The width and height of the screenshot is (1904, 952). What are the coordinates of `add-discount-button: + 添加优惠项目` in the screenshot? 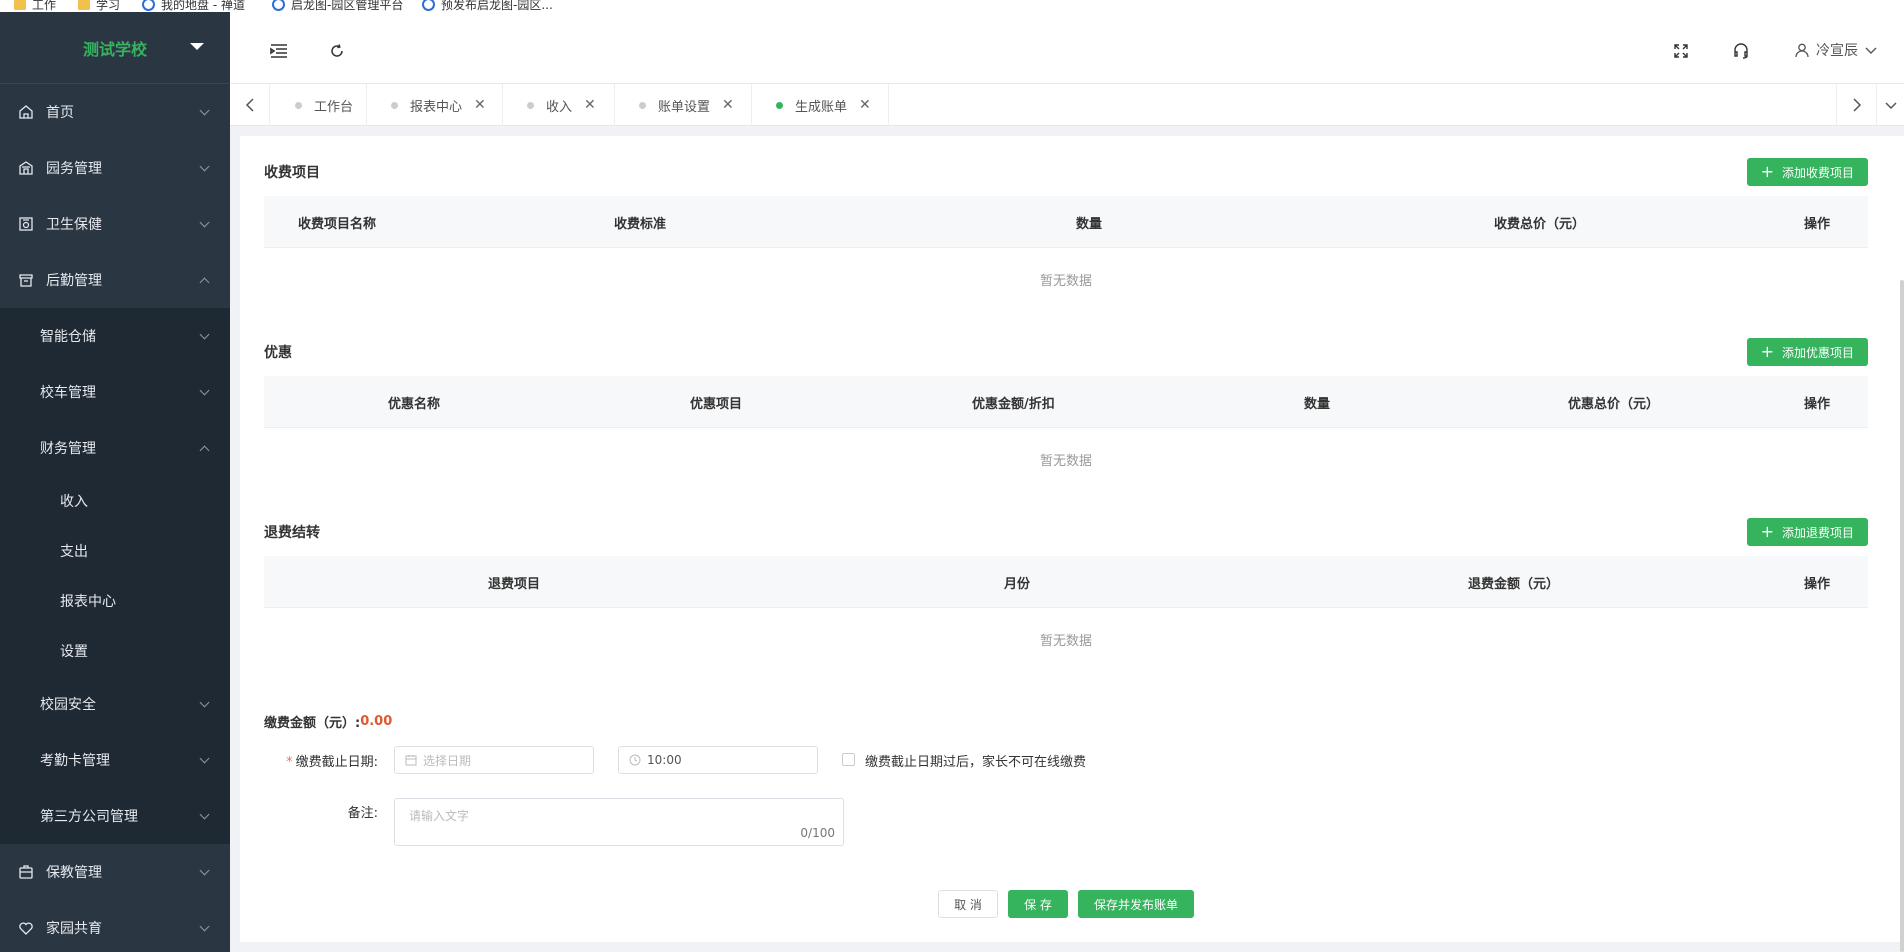 It's located at (1807, 352).